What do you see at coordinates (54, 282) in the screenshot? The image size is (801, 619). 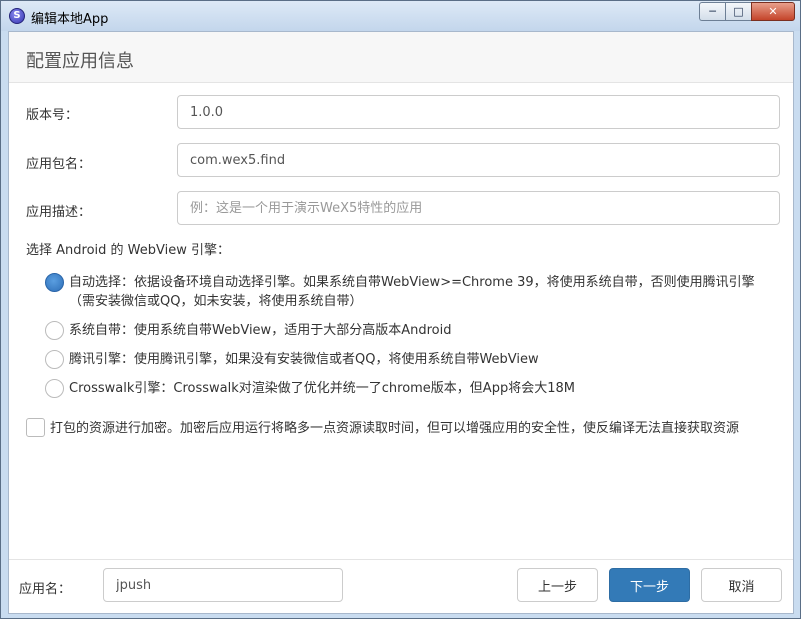 I see `radio-button-auto` at bounding box center [54, 282].